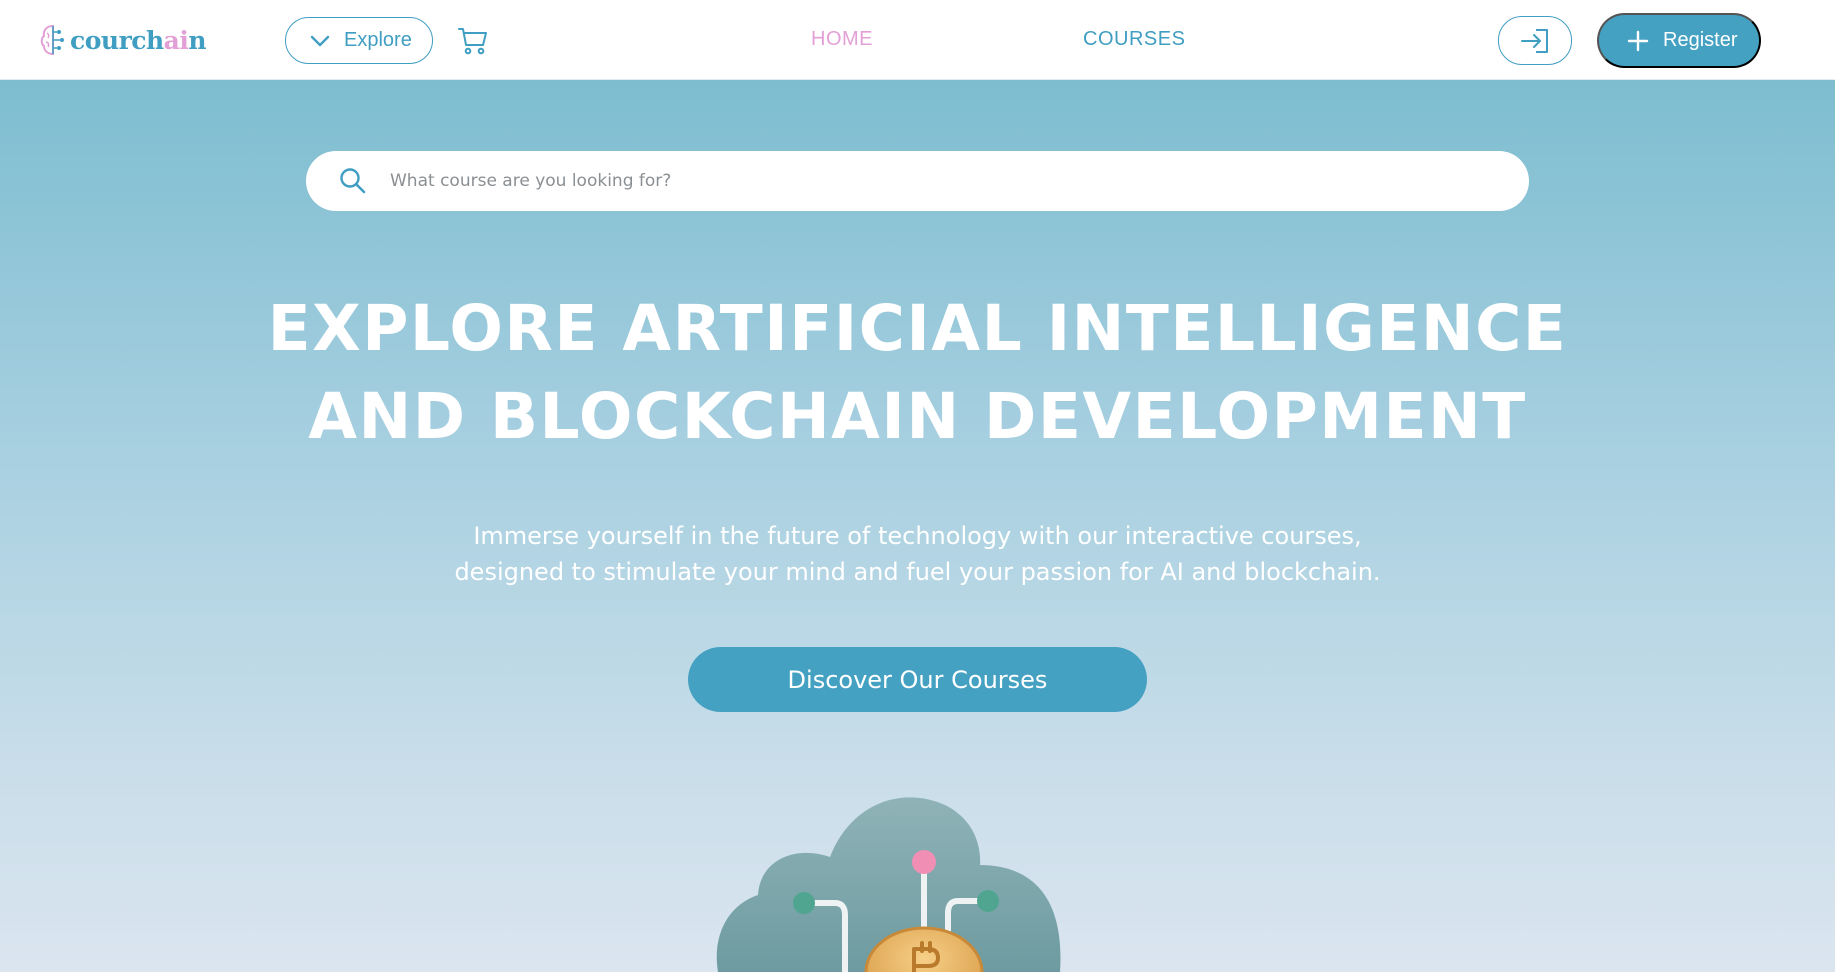 This screenshot has height=972, width=1835. What do you see at coordinates (924, 862) in the screenshot?
I see `node-top` at bounding box center [924, 862].